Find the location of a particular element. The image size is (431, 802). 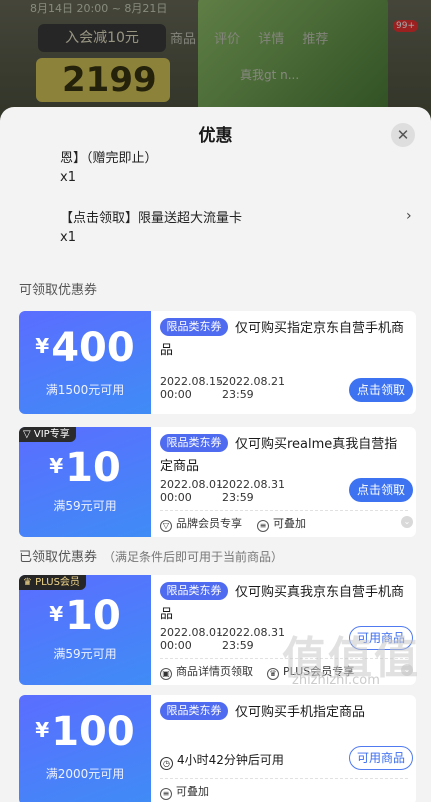

usable-products-button: 可用商品 is located at coordinates (381, 758).